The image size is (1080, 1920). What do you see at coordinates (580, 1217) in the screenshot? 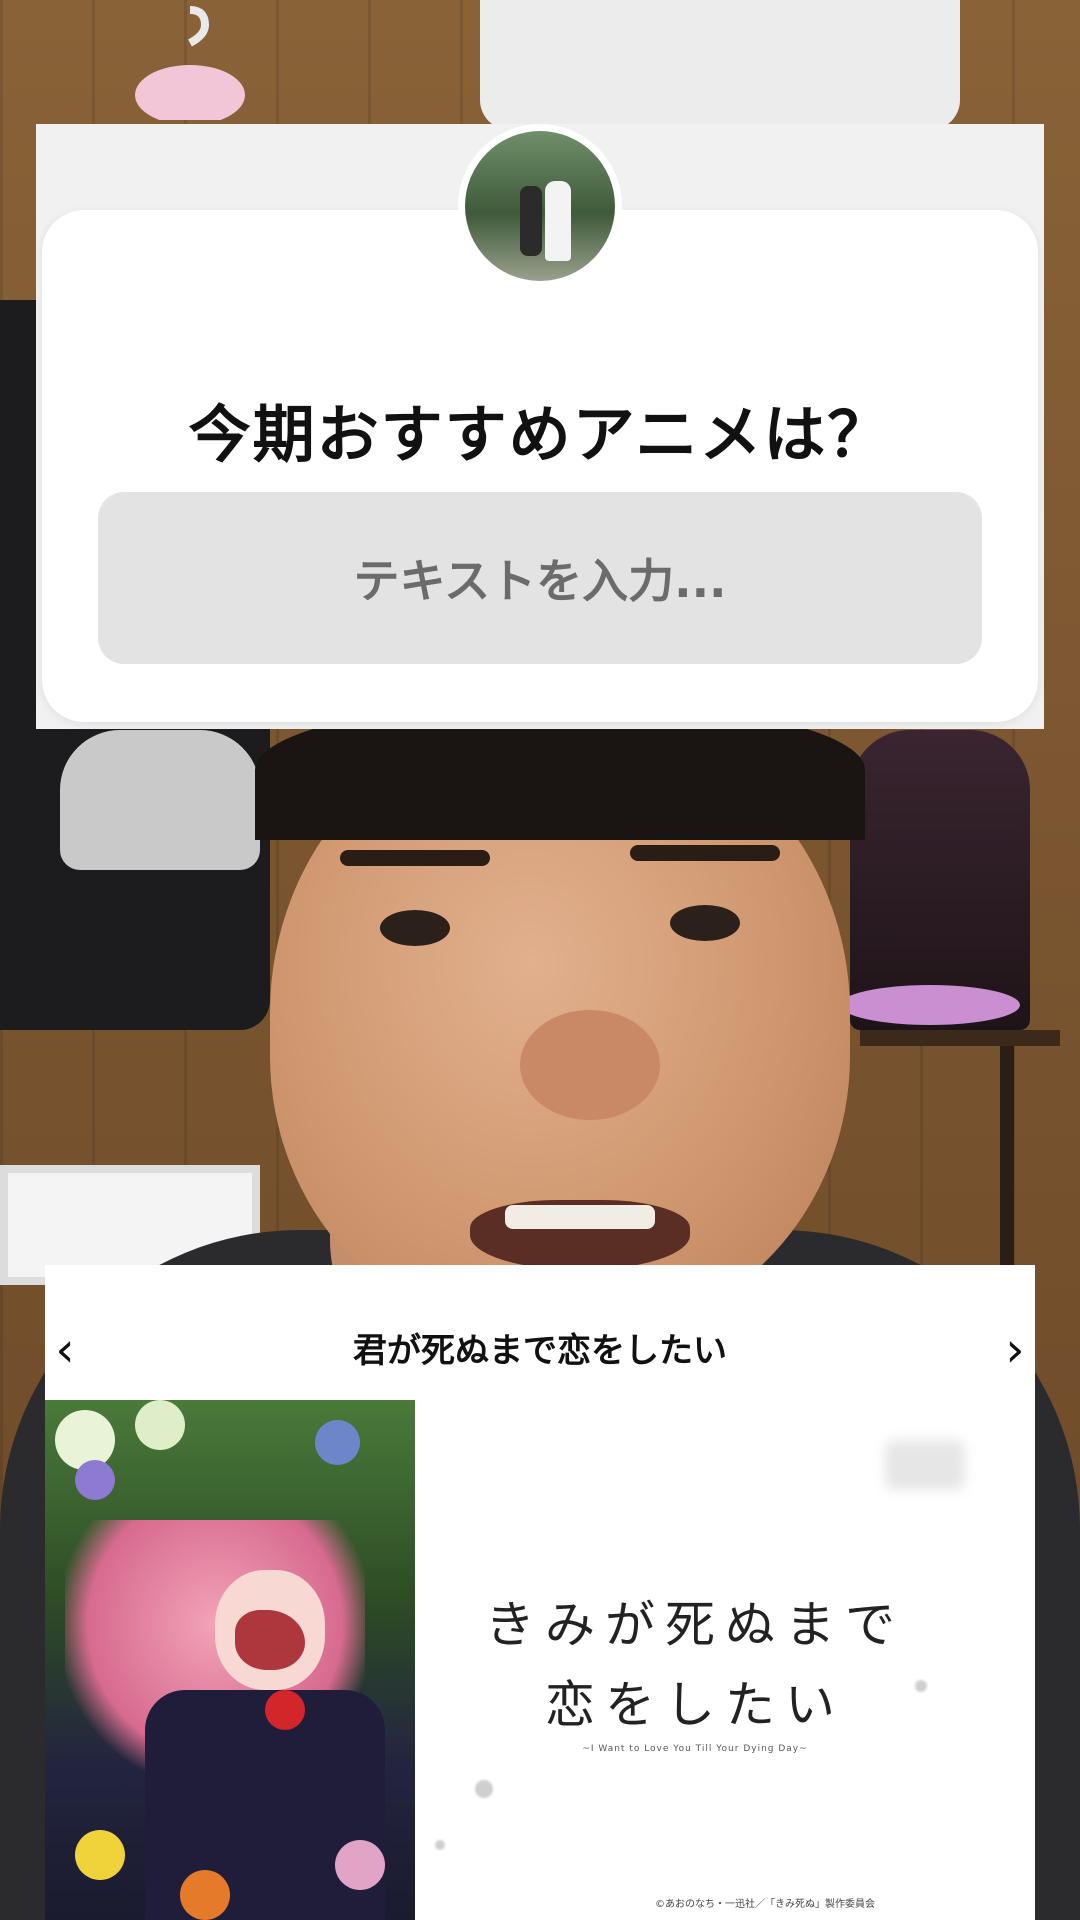
I see `person-teeth` at bounding box center [580, 1217].